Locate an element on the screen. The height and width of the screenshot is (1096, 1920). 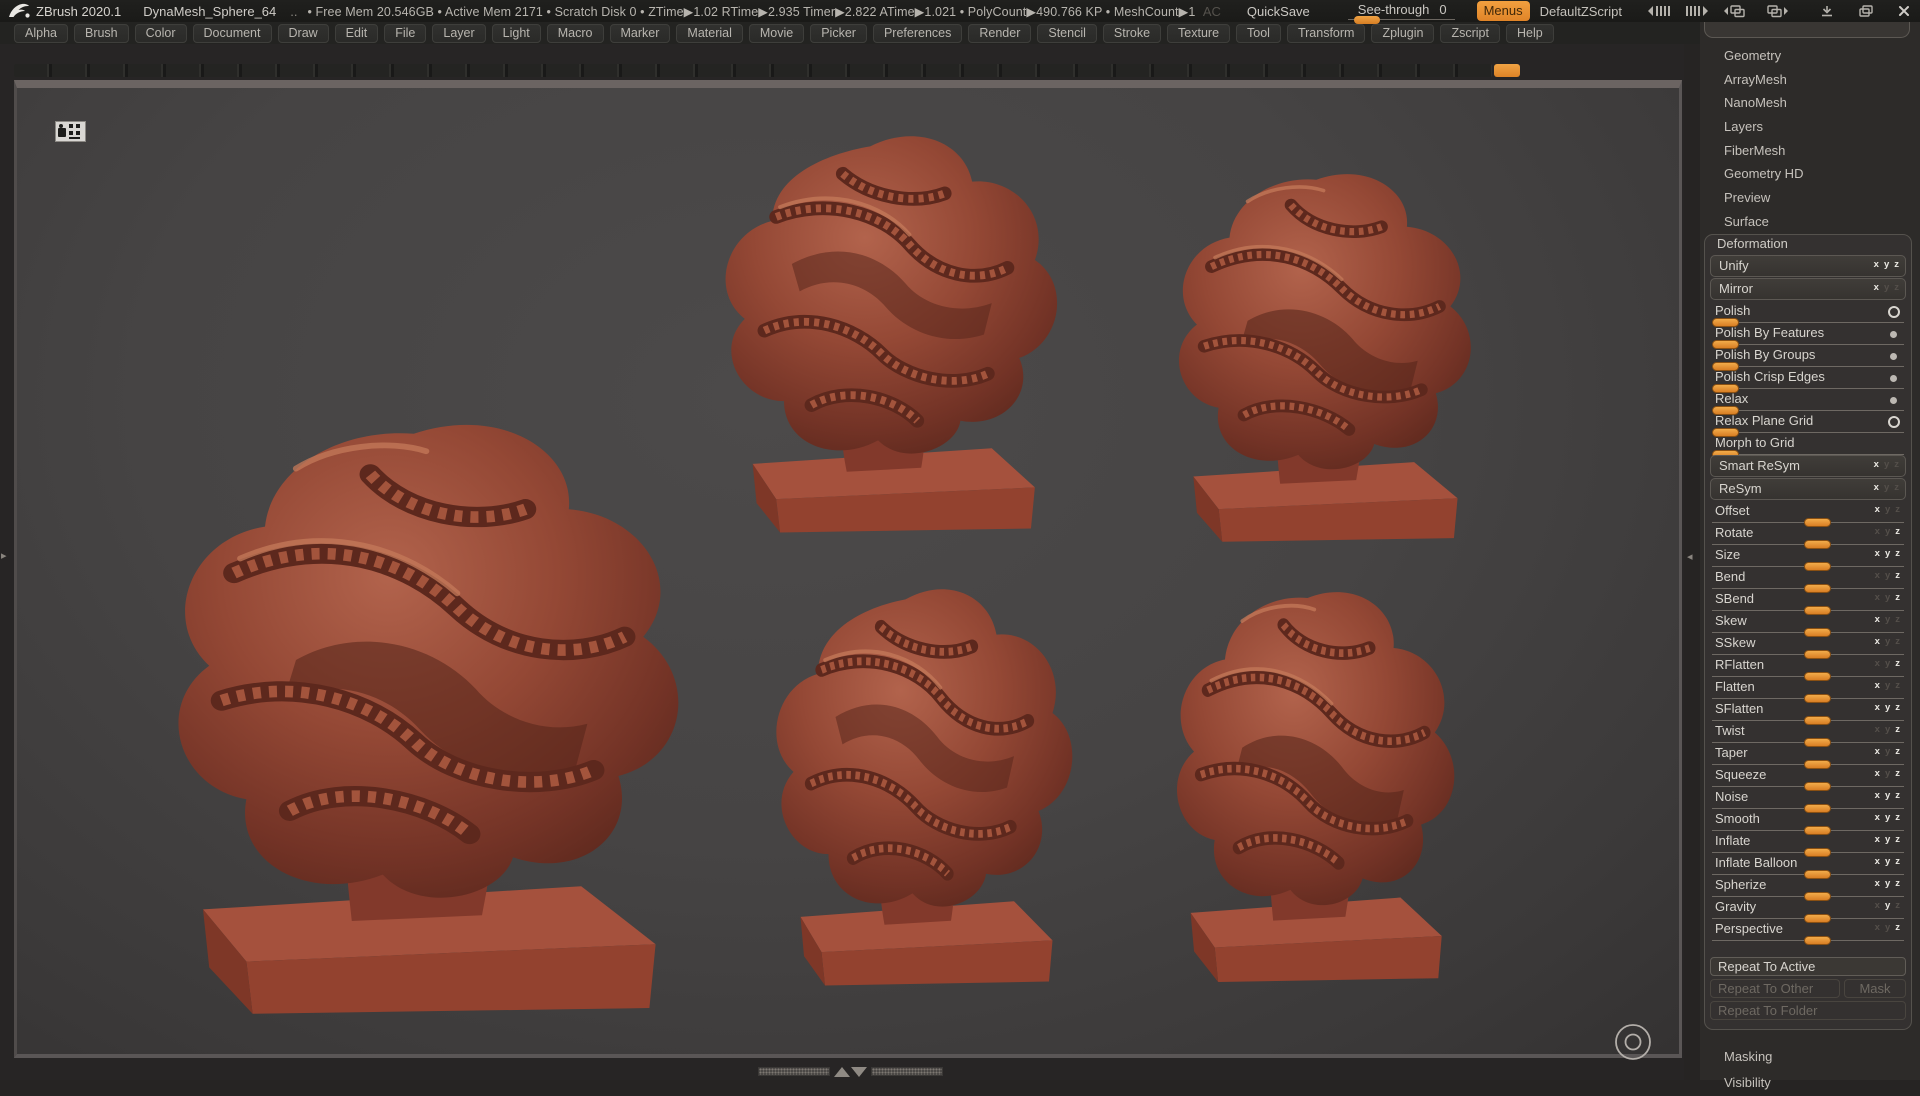
deformation-row: Offset xyz is located at coordinates (1808, 514).